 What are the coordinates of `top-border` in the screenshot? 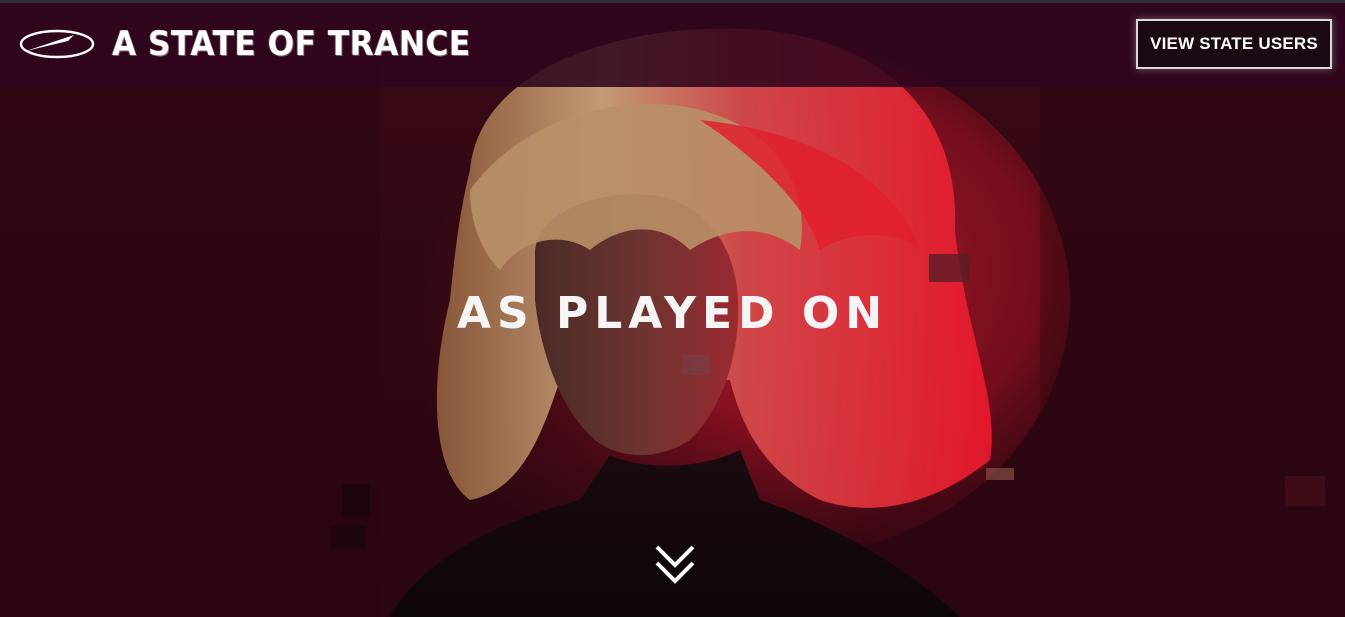 It's located at (672, 1).